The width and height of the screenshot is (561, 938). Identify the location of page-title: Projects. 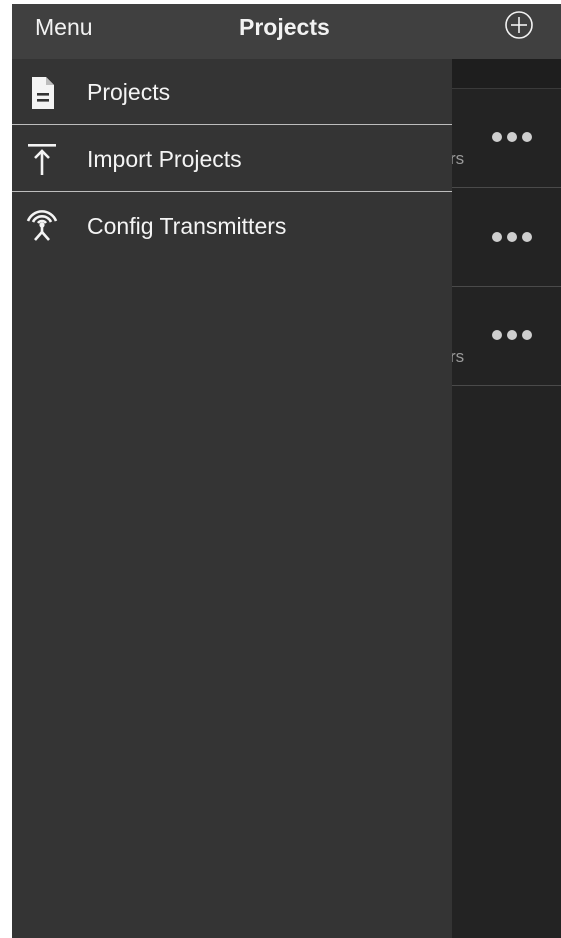
(284, 27).